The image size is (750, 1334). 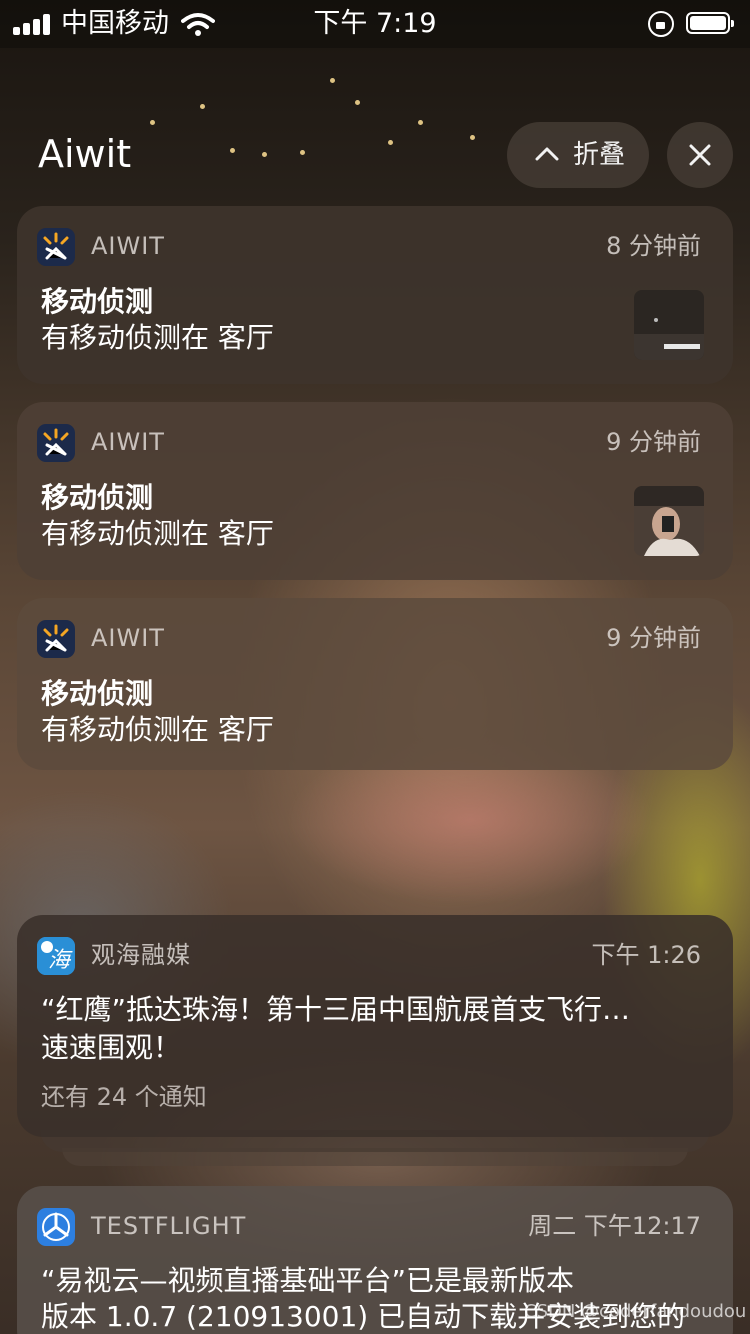 What do you see at coordinates (646, 955) in the screenshot?
I see `notification-time: 下午 1:26` at bounding box center [646, 955].